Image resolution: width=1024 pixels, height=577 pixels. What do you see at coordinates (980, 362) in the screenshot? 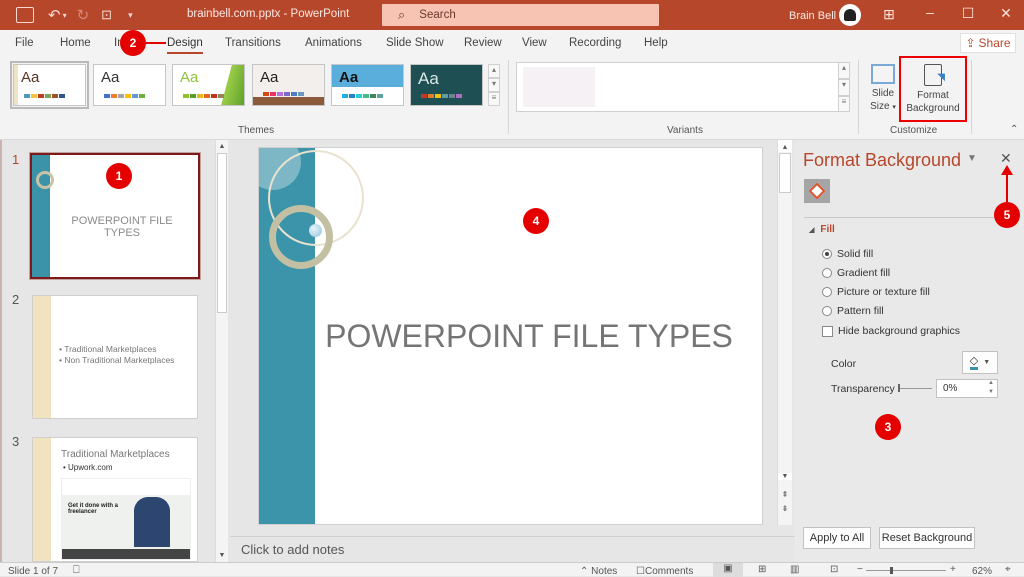
I see `color-picker-button: ◇ ▼` at bounding box center [980, 362].